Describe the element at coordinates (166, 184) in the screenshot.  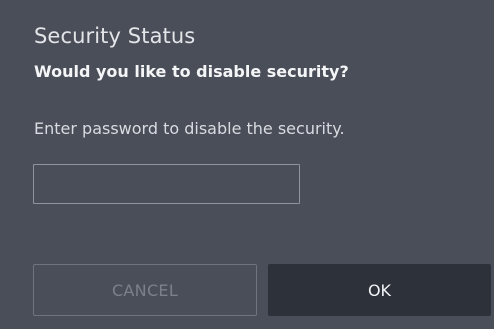
I see `password-input` at that location.